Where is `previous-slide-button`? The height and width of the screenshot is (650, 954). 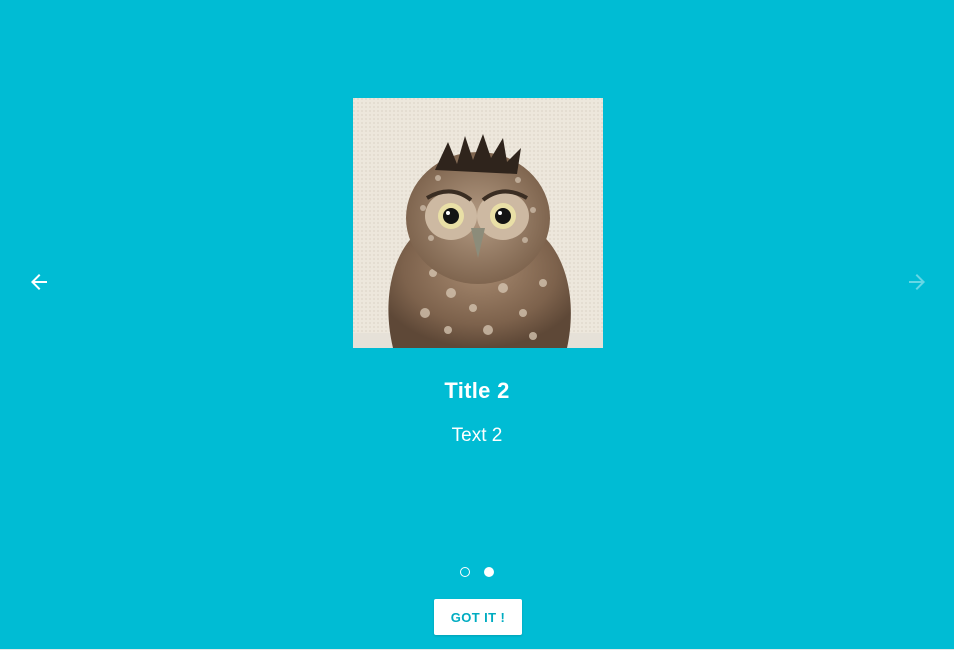
previous-slide-button is located at coordinates (39, 282).